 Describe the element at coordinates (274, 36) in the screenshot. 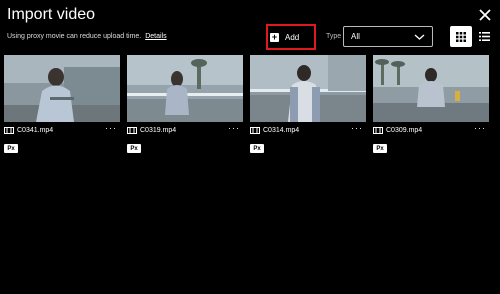

I see `plus-icon: +` at that location.